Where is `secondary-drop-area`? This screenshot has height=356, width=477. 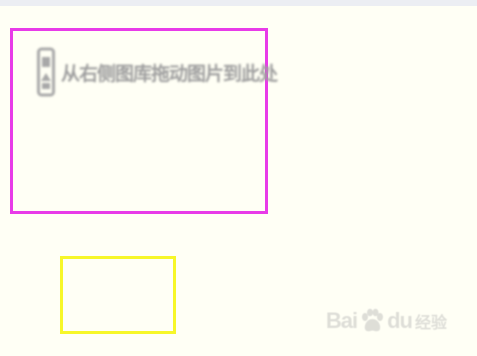 secondary-drop-area is located at coordinates (118, 295).